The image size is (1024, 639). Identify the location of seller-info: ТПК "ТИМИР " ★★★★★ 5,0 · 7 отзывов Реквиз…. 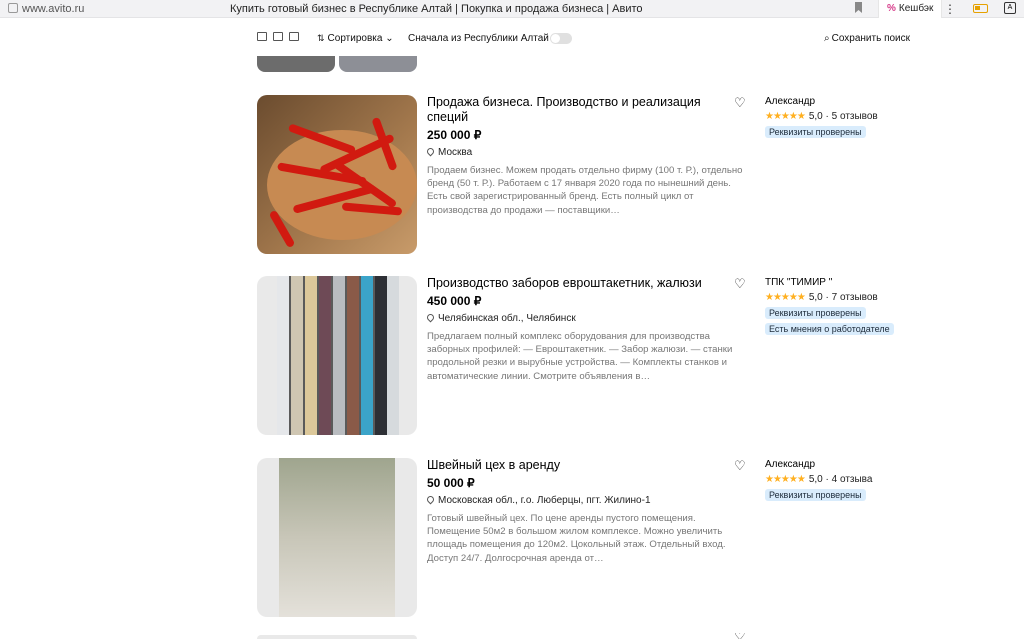
(845, 306).